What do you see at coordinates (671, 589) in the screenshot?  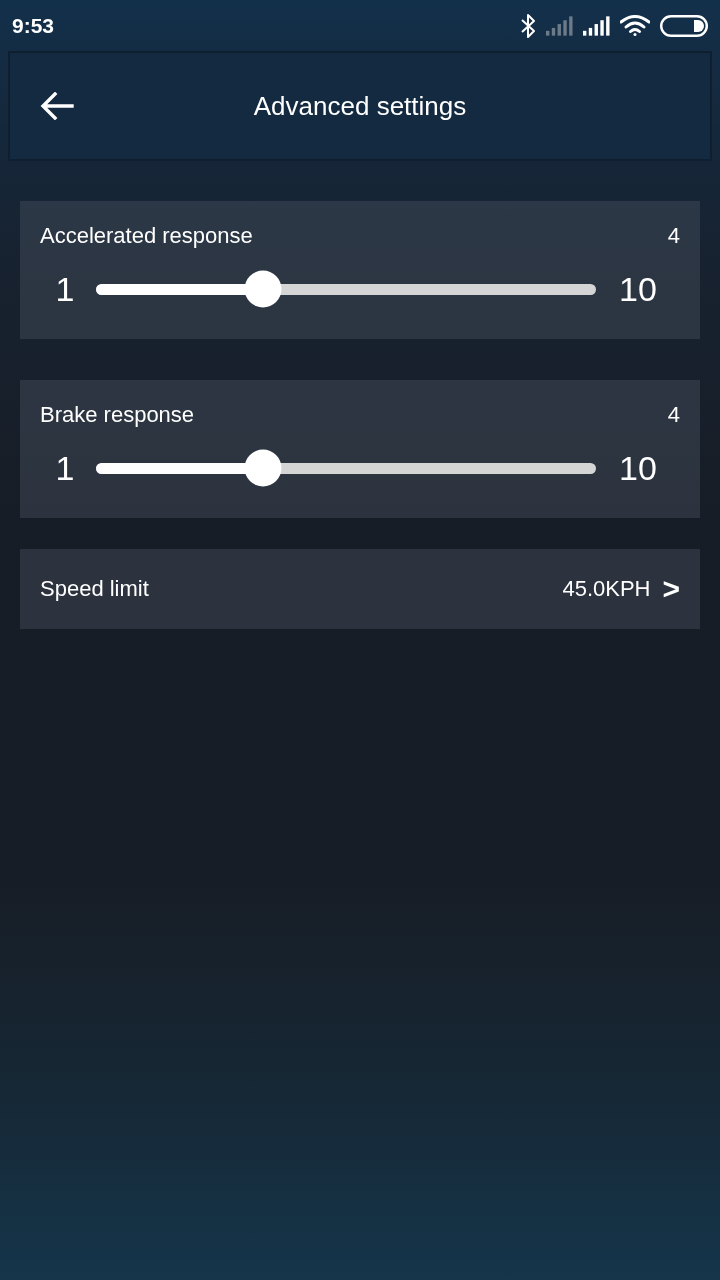 I see `chevron-icon: >` at bounding box center [671, 589].